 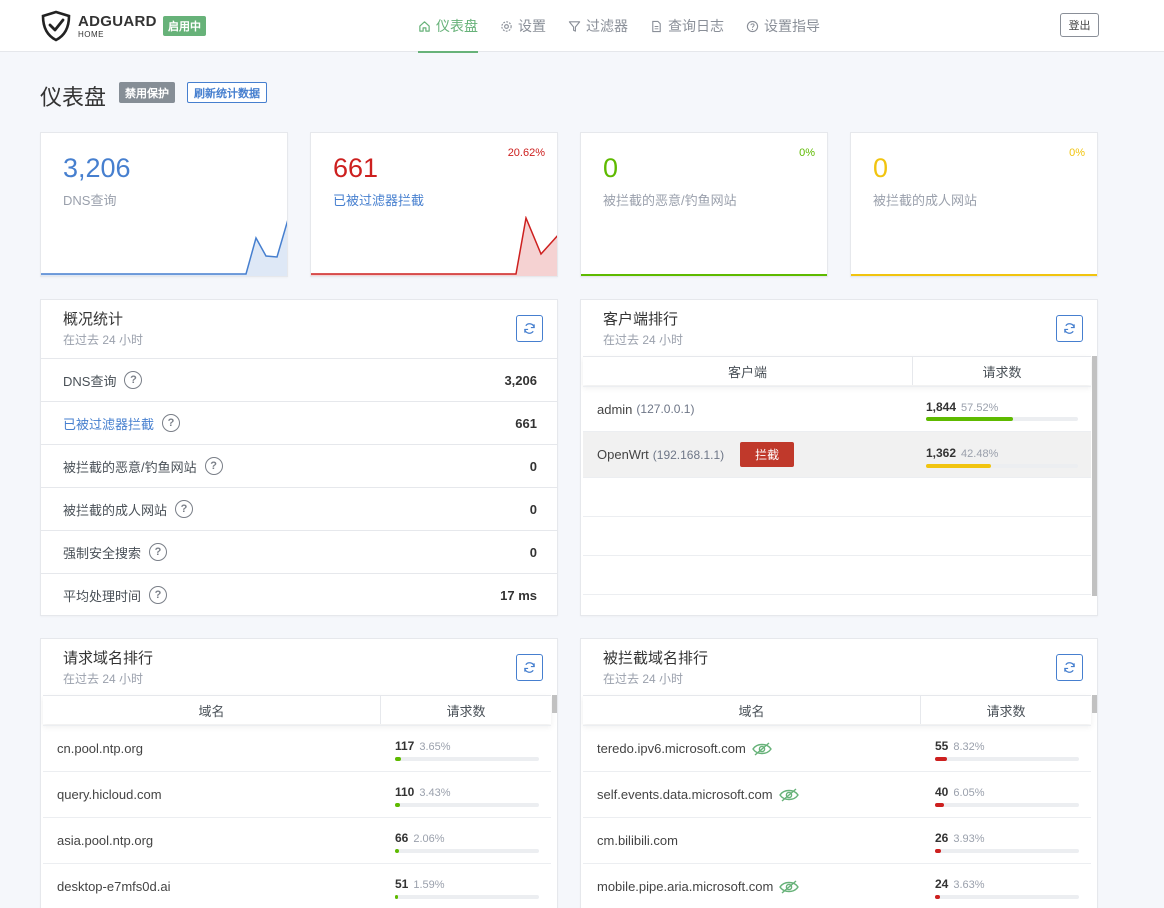 What do you see at coordinates (837, 454) in the screenshot?
I see `table-row: OpenWrt (192.168.1.1) 拦截 1,362 42.48%` at bounding box center [837, 454].